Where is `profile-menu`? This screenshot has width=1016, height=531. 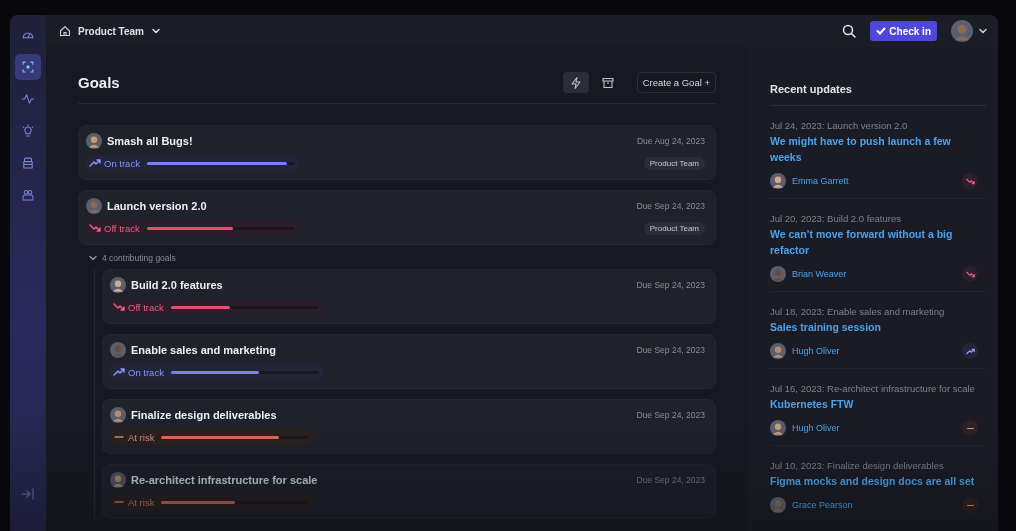
profile-menu is located at coordinates (969, 31).